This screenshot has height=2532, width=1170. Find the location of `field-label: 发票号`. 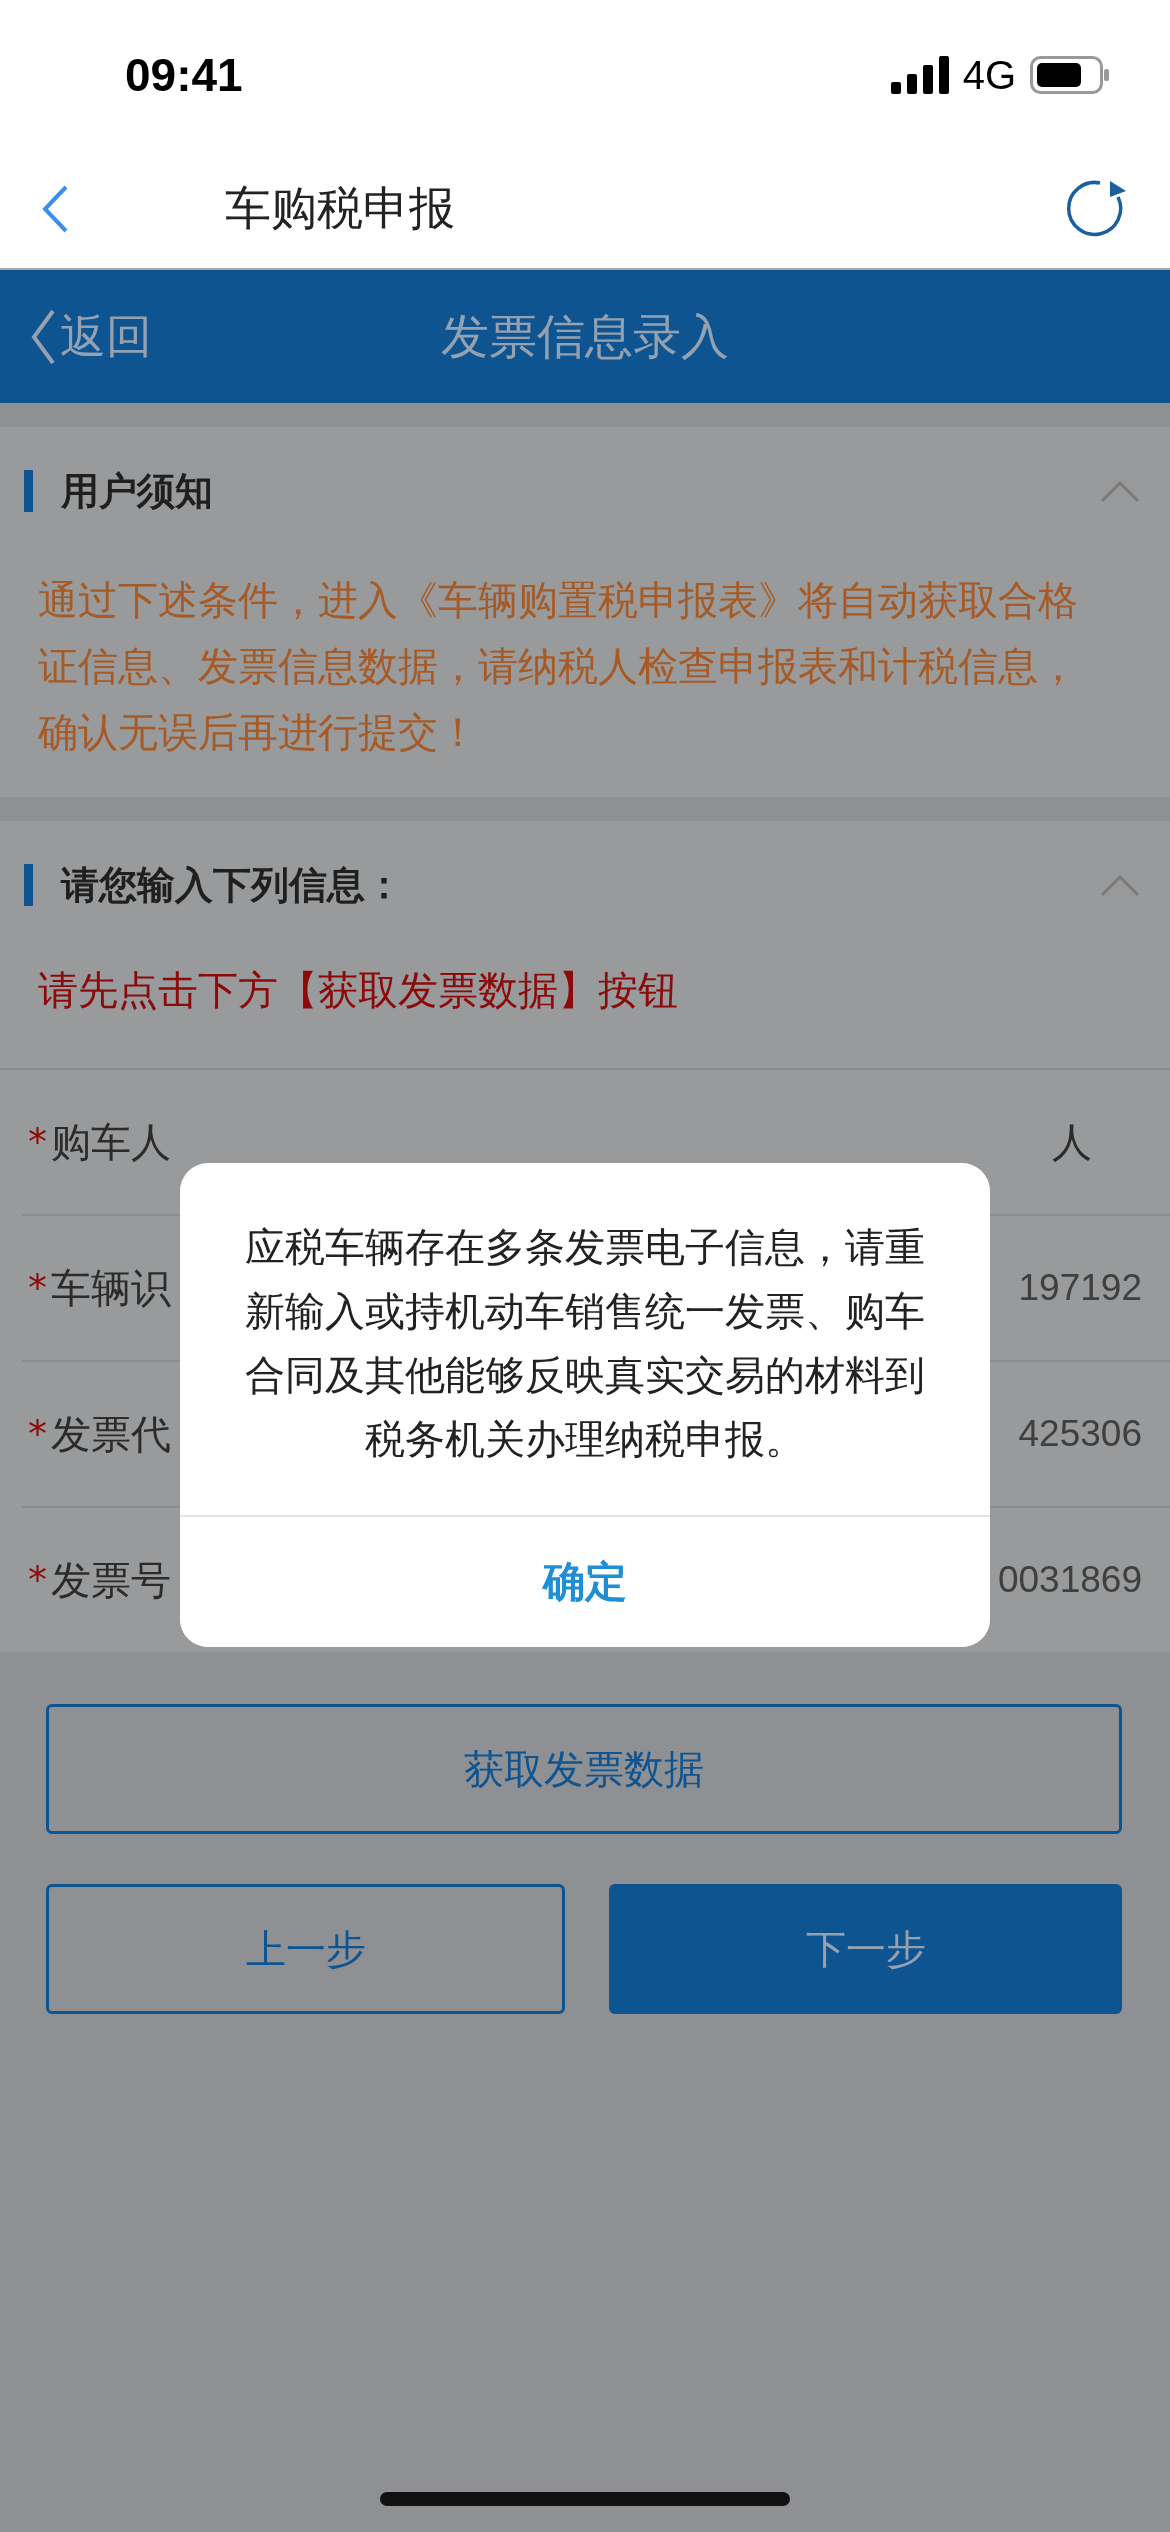

field-label: 发票号 is located at coordinates (111, 1580).